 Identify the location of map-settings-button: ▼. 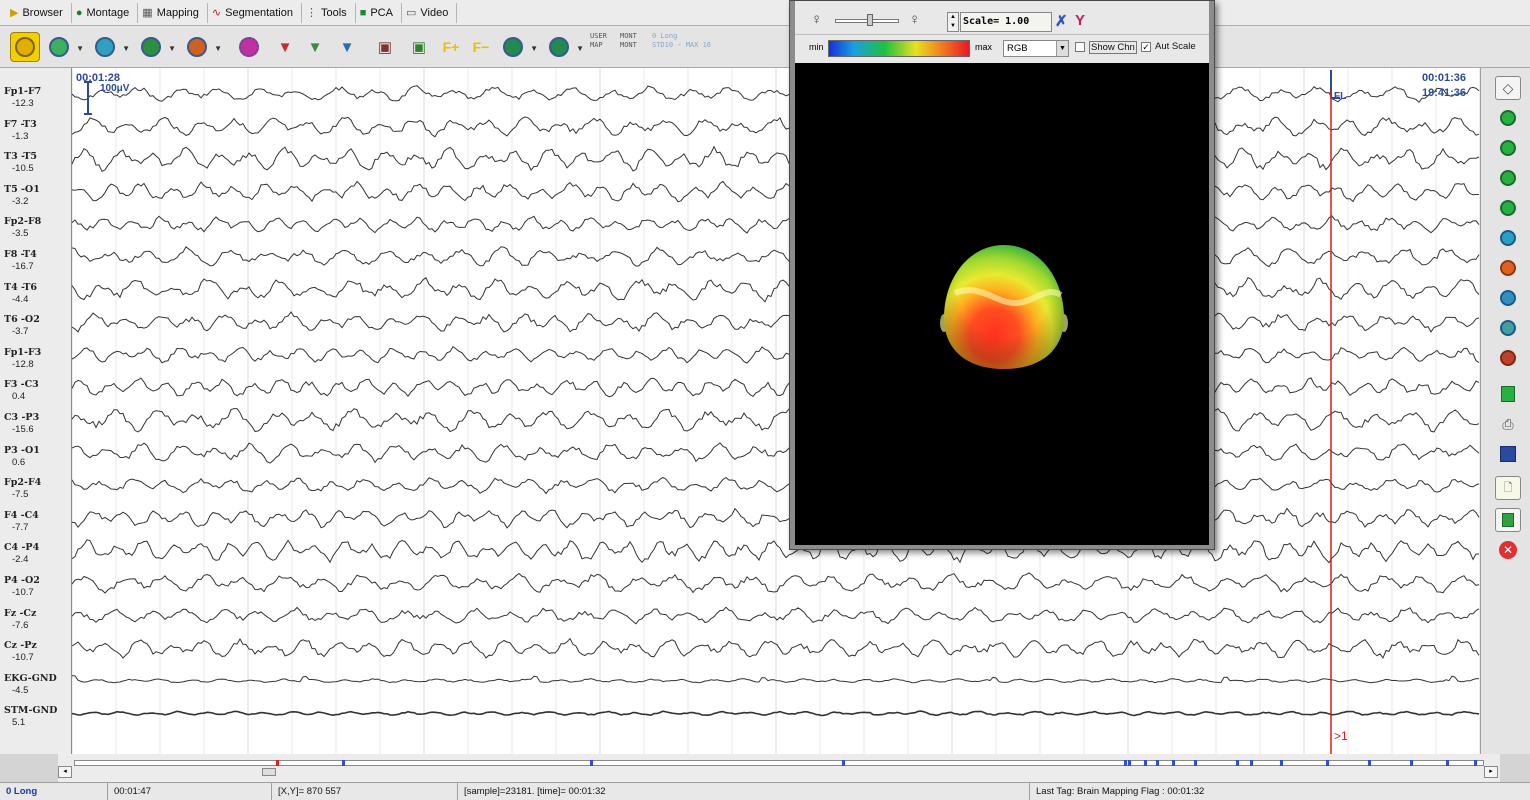
(518, 47).